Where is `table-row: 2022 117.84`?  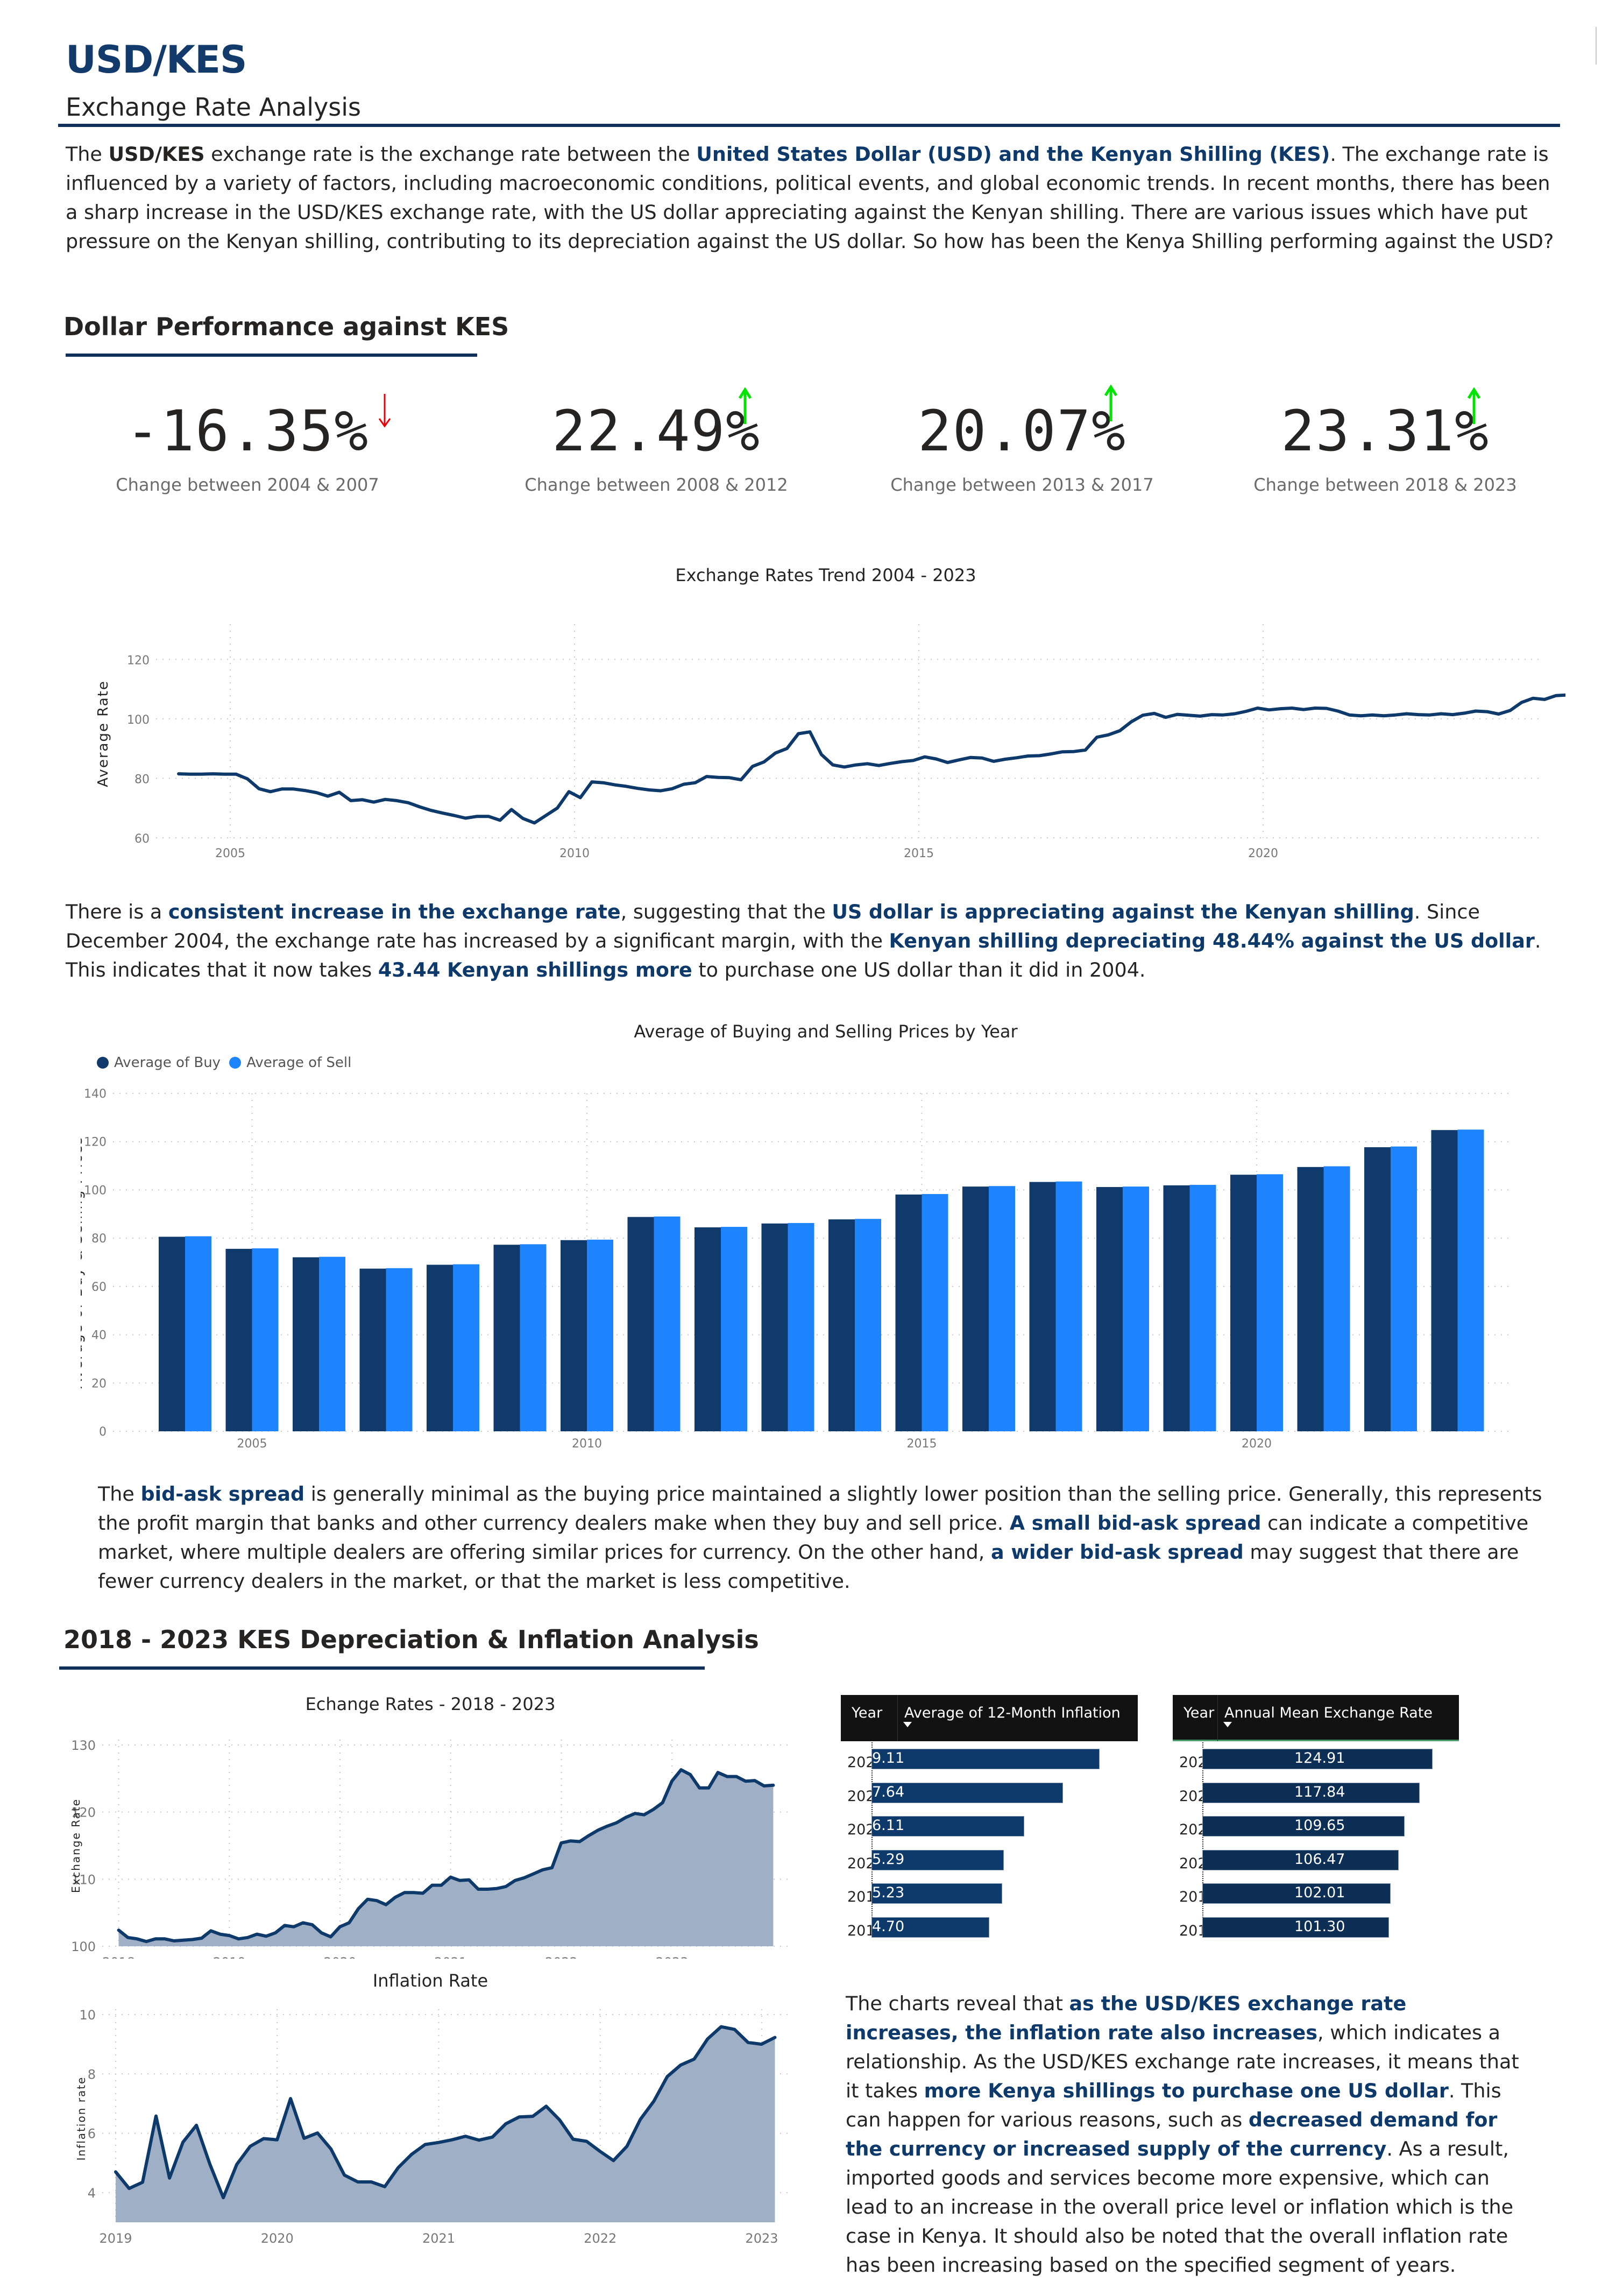 table-row: 2022 117.84 is located at coordinates (1316, 1799).